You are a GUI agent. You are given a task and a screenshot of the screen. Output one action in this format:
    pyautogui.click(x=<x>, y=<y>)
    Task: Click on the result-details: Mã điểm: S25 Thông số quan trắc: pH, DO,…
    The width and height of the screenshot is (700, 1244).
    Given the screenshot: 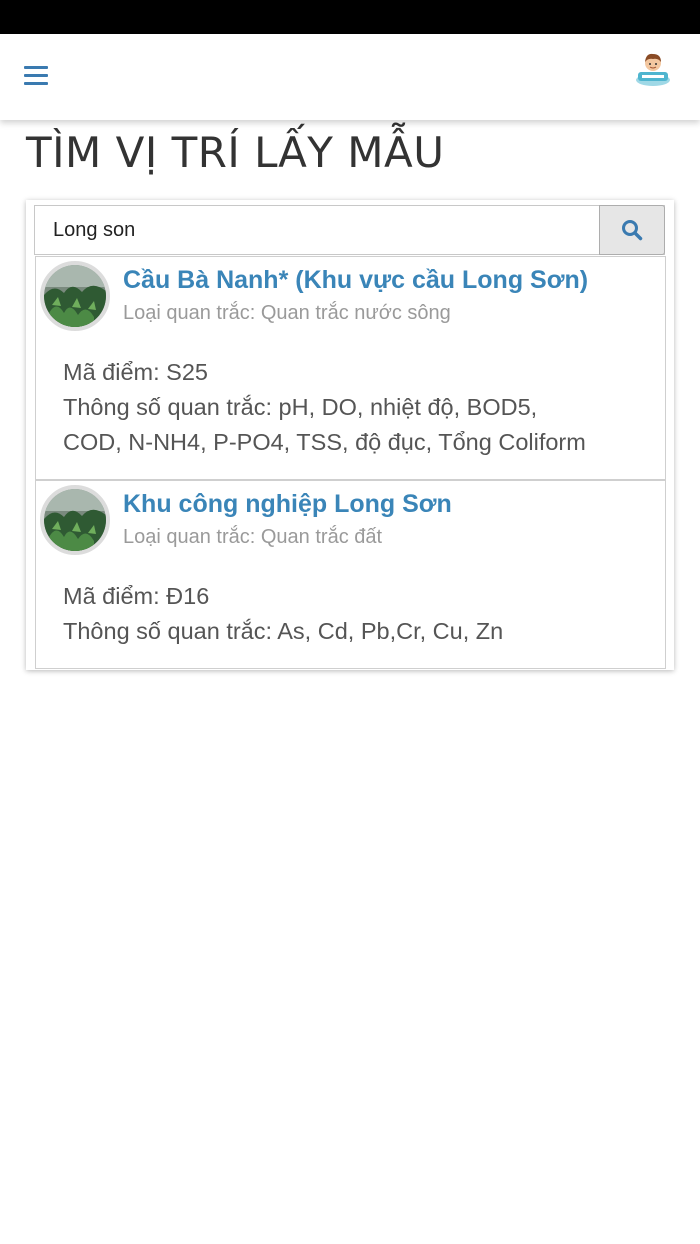 What is the action you would take?
    pyautogui.click(x=358, y=407)
    